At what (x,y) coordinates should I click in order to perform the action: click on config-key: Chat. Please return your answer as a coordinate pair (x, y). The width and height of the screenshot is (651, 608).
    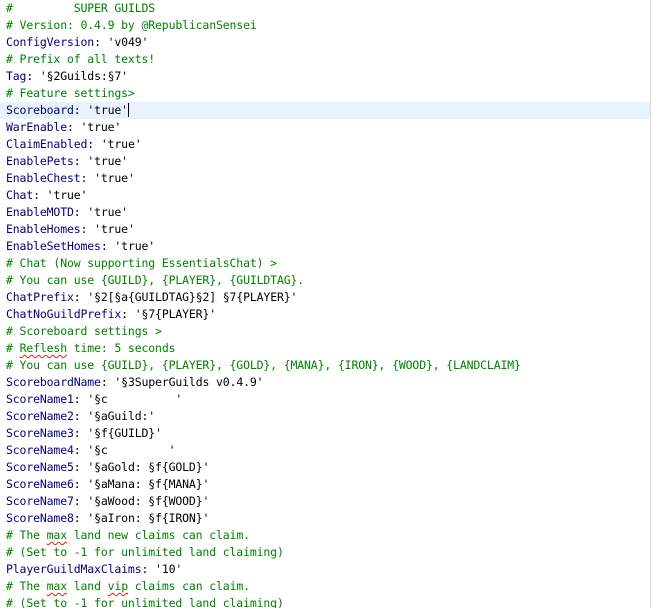
    Looking at the image, I should click on (20, 195).